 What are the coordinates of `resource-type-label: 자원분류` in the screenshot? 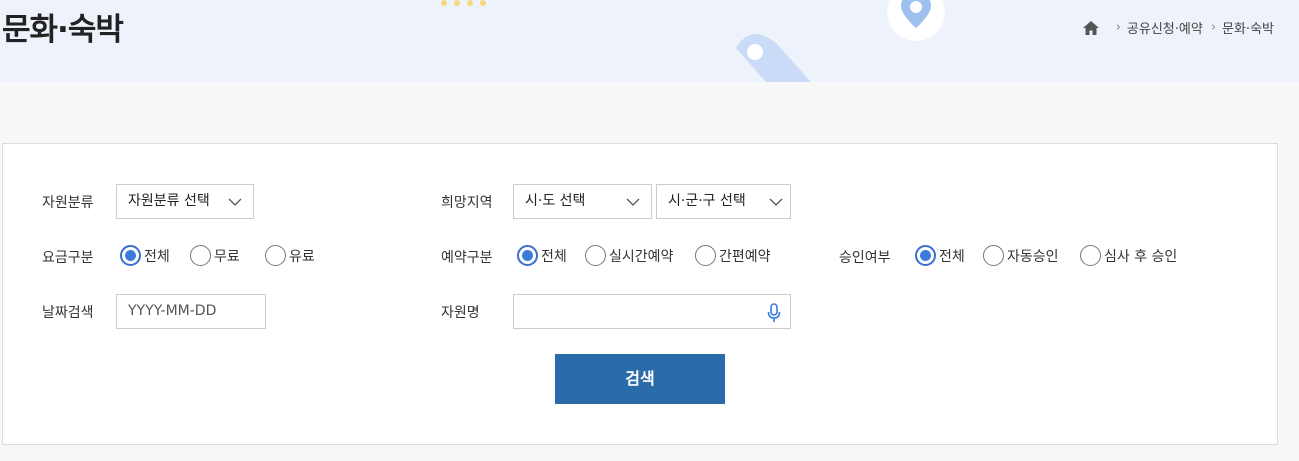 It's located at (68, 203).